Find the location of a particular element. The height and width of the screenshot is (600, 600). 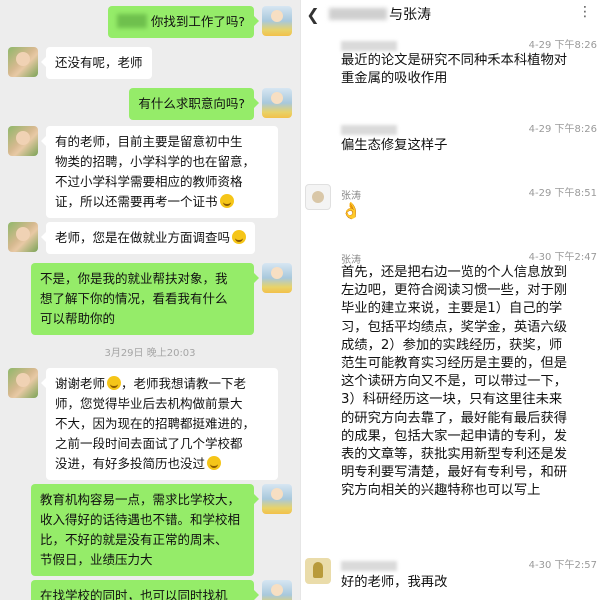

smile-emoji-icon is located at coordinates (114, 383).